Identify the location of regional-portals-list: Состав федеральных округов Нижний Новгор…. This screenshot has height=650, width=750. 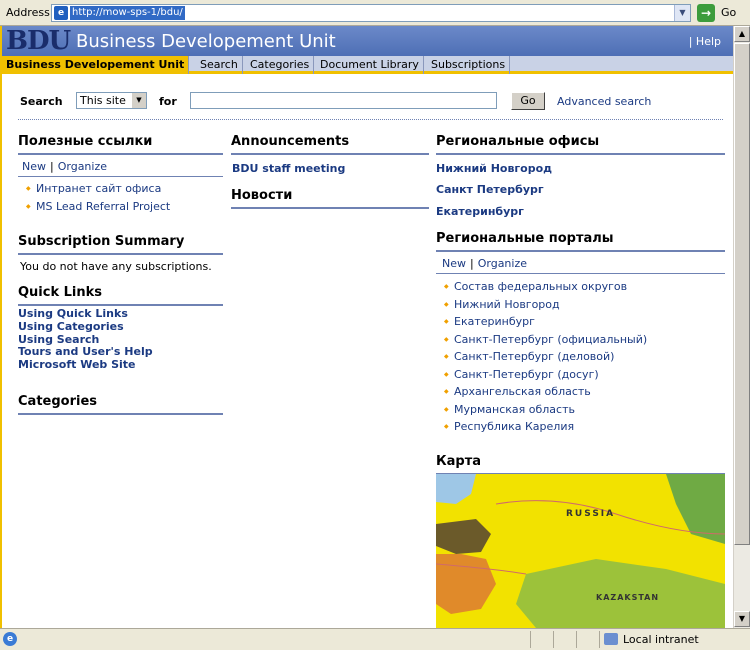
(584, 357).